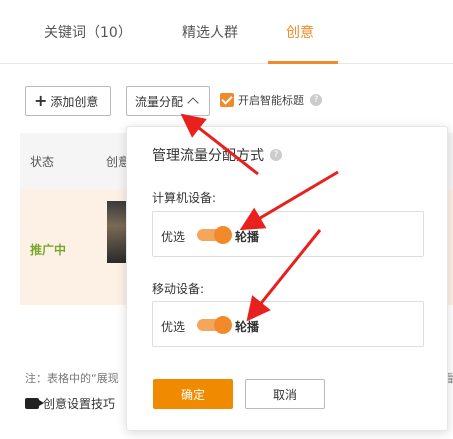 This screenshot has height=439, width=453. What do you see at coordinates (178, 289) in the screenshot?
I see `mobile-device-label: 移动设备:` at bounding box center [178, 289].